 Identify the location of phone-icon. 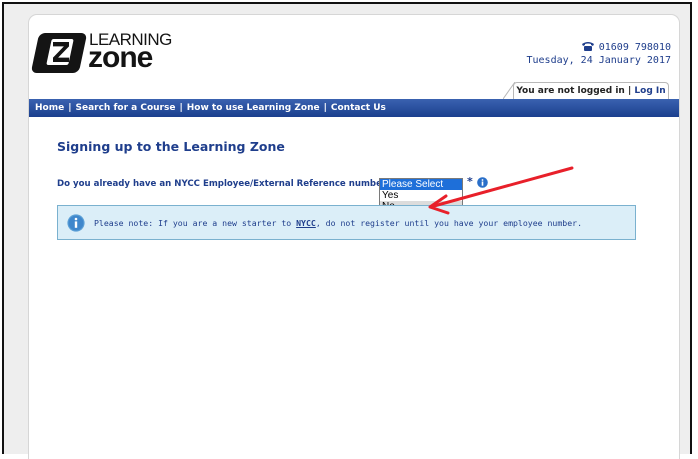
(587, 46).